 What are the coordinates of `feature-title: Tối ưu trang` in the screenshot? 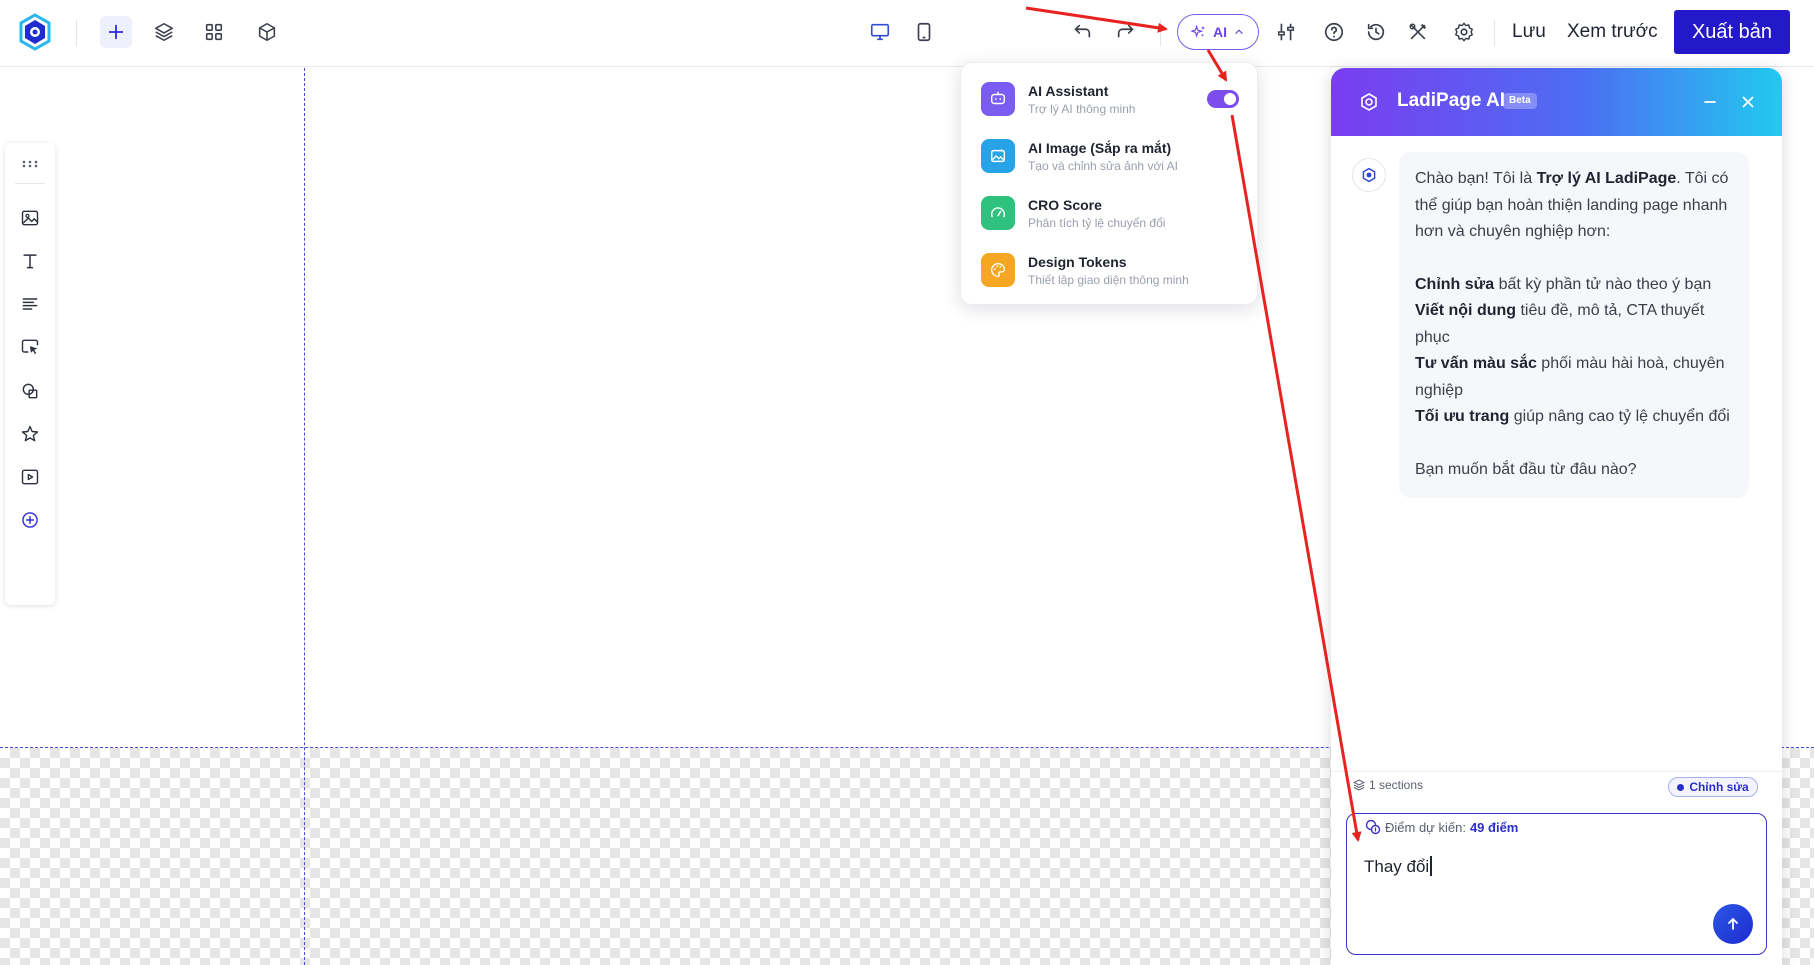 It's located at (1462, 416).